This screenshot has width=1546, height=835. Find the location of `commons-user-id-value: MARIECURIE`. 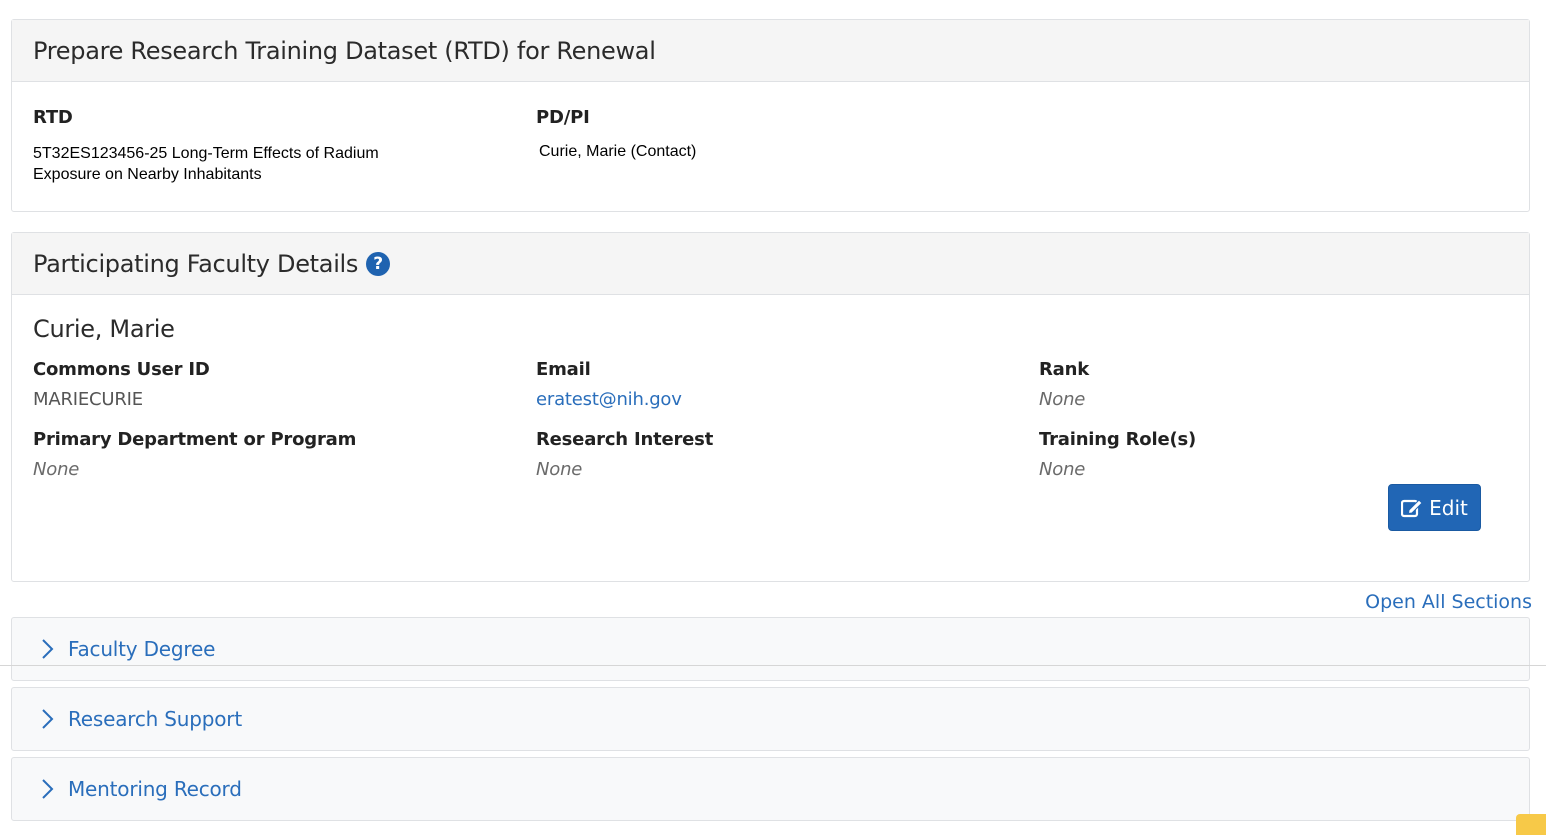

commons-user-id-value: MARIECURIE is located at coordinates (88, 399).